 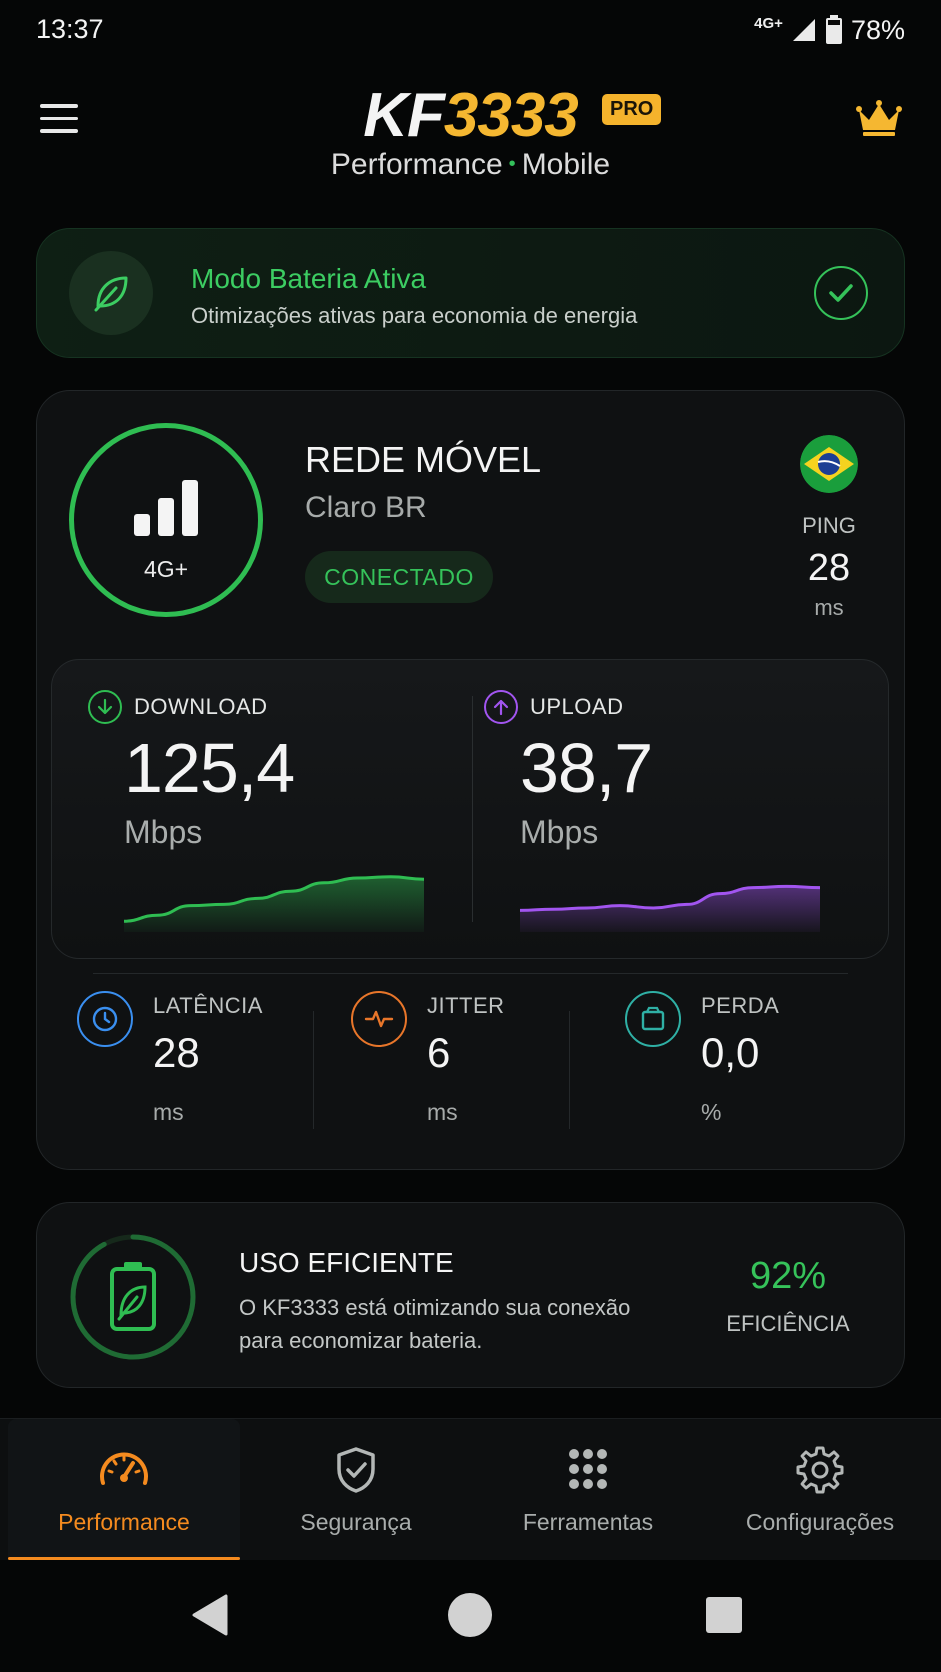 I want to click on efficiency-label: EFICIÊNCIA, so click(x=788, y=1323).